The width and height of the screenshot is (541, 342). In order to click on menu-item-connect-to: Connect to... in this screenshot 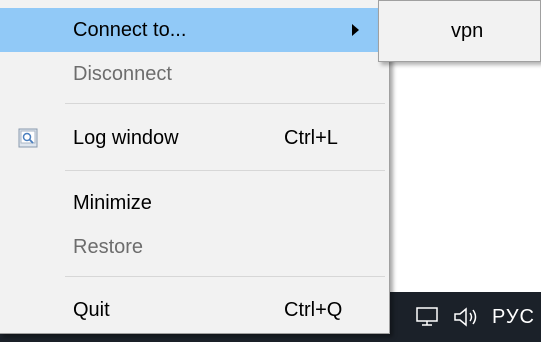, I will do `click(194, 30)`.